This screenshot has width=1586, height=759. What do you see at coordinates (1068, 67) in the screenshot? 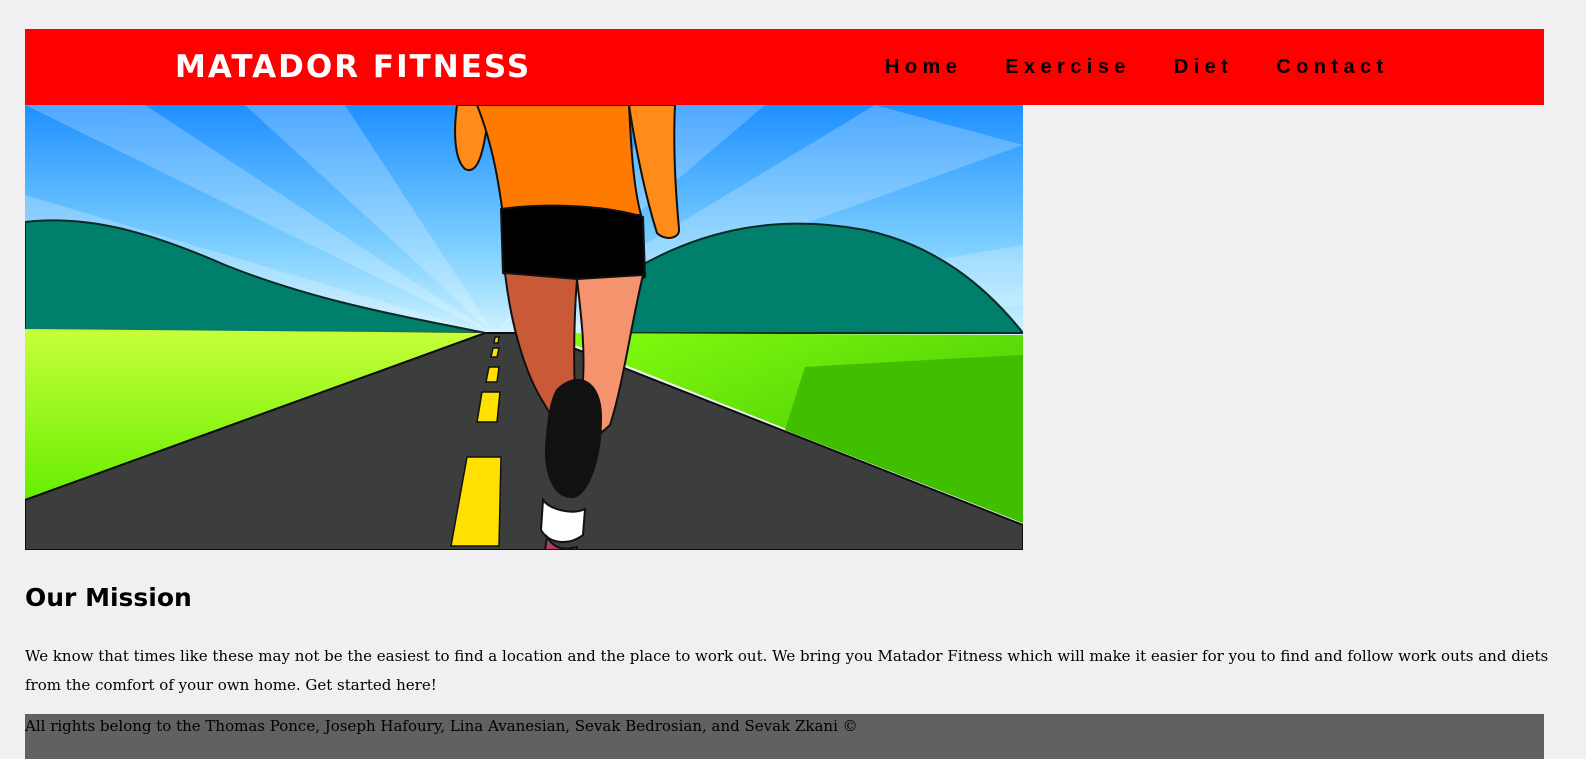
I see `nav-link-exercise: Exercise` at bounding box center [1068, 67].